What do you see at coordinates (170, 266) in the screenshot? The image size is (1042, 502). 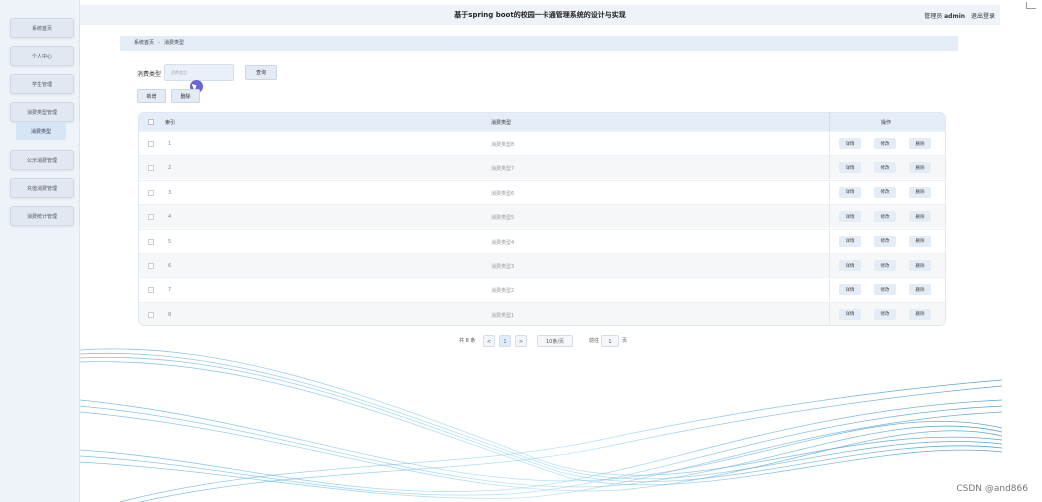 I see `row-index: 6` at bounding box center [170, 266].